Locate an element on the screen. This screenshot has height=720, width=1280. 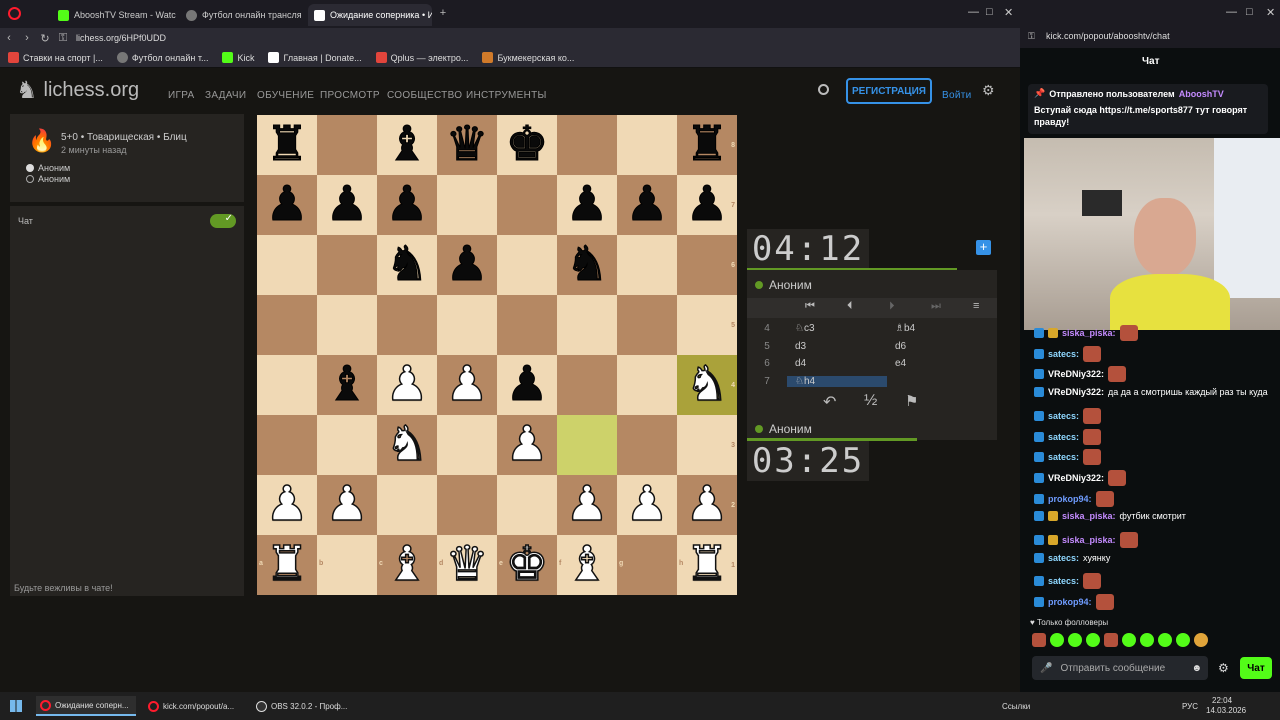
white-rook-icon: ♜ is located at coordinates (287, 565).